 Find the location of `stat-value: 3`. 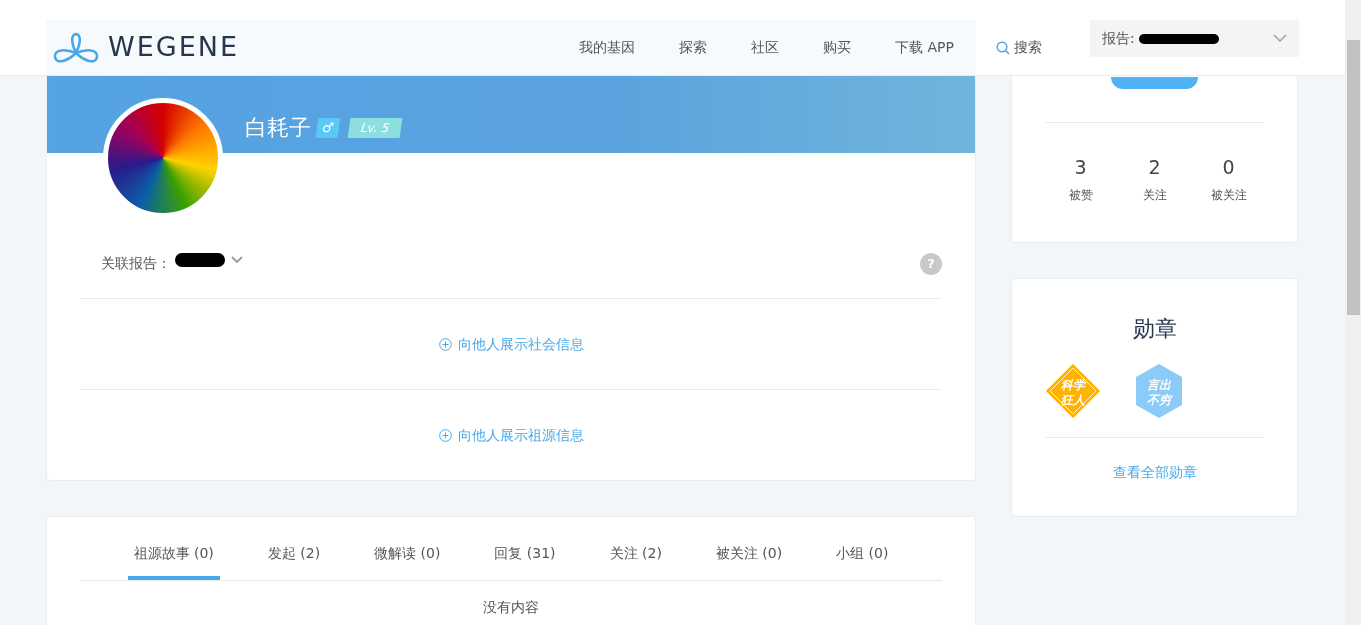

stat-value: 3 is located at coordinates (1080, 167).